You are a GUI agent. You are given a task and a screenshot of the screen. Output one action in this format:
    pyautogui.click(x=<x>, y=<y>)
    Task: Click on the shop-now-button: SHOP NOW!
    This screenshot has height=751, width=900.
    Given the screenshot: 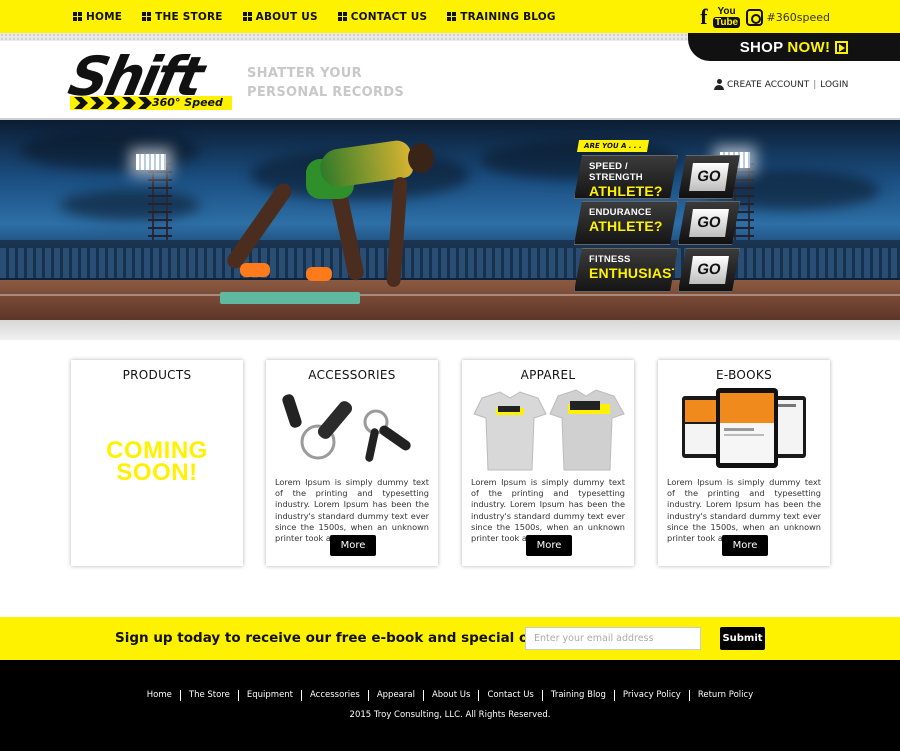 What is the action you would take?
    pyautogui.click(x=794, y=47)
    